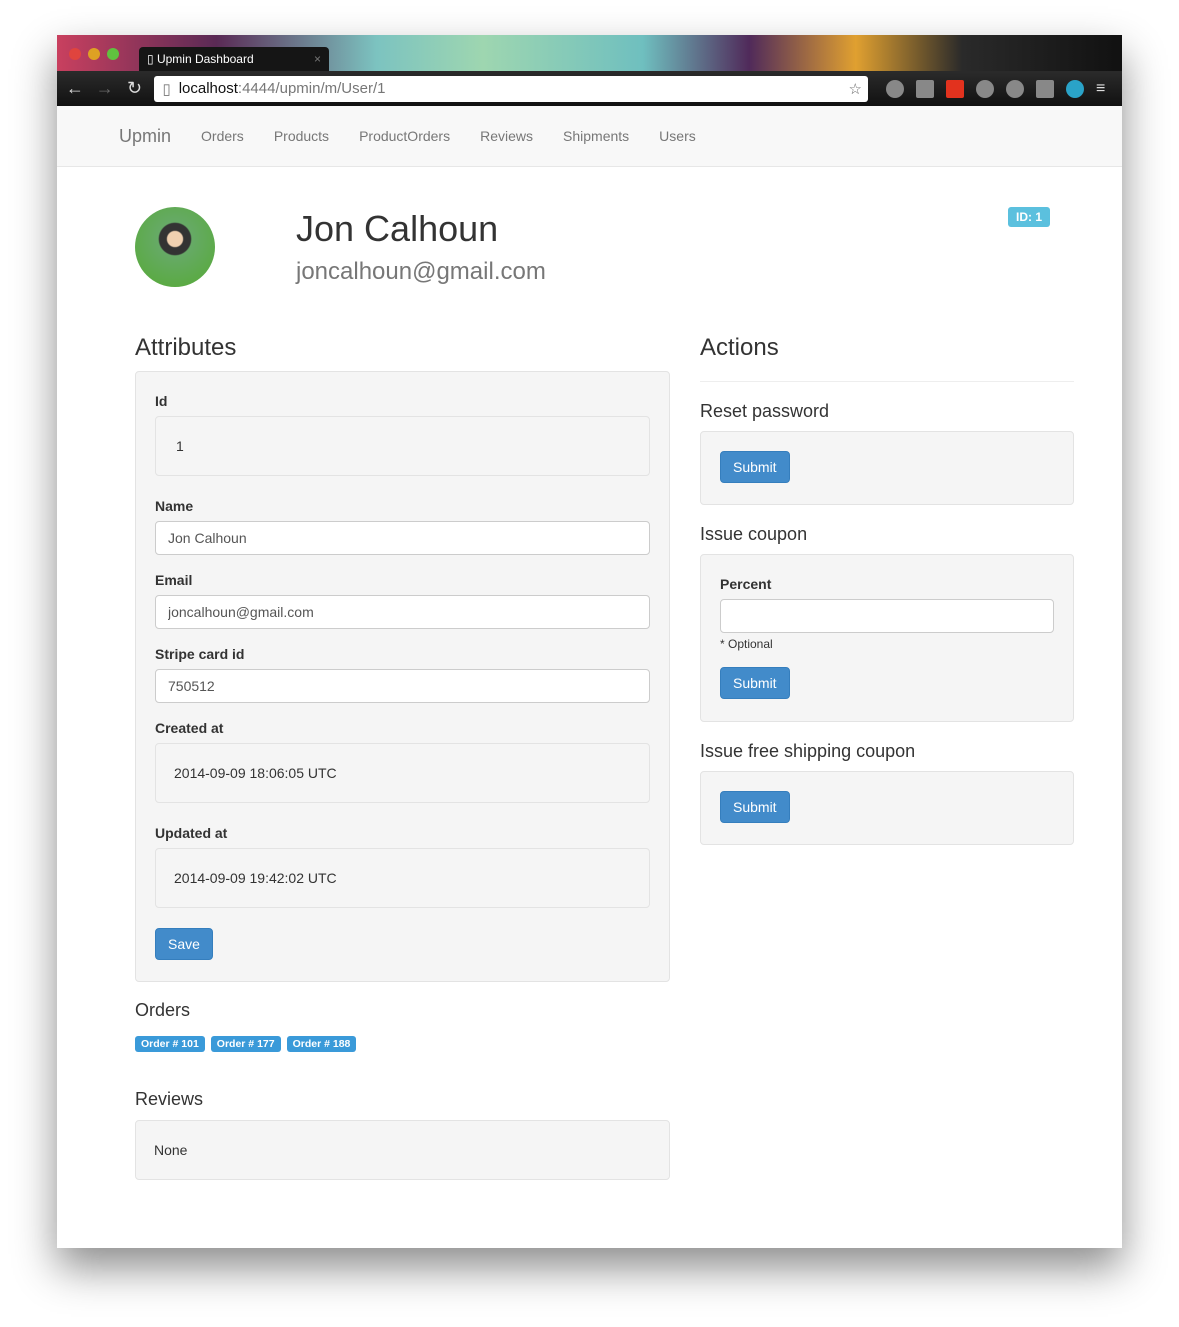 The image size is (1179, 1327). What do you see at coordinates (887, 468) in the screenshot?
I see `reset-password-form: Submit` at bounding box center [887, 468].